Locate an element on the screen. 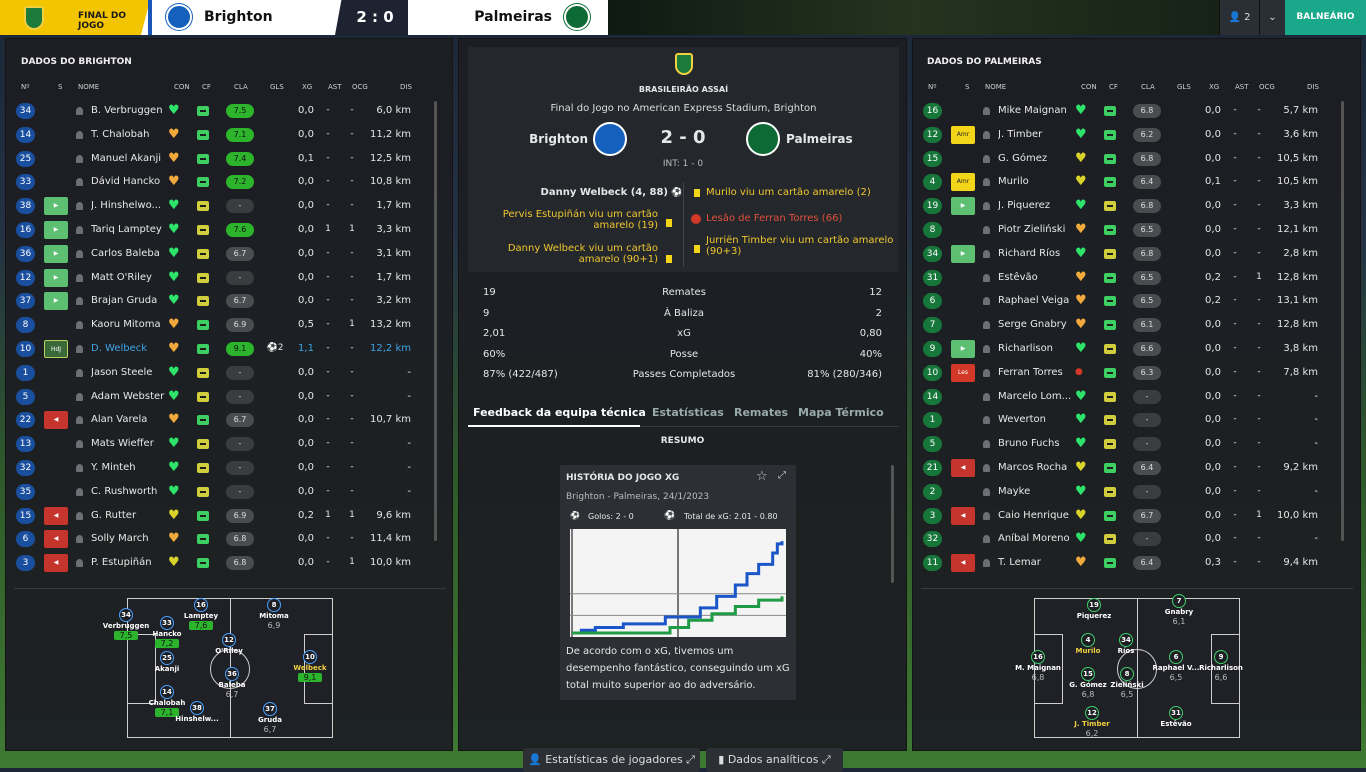 The width and height of the screenshot is (1366, 772). player-name: Raphael Veiga is located at coordinates (1036, 300).